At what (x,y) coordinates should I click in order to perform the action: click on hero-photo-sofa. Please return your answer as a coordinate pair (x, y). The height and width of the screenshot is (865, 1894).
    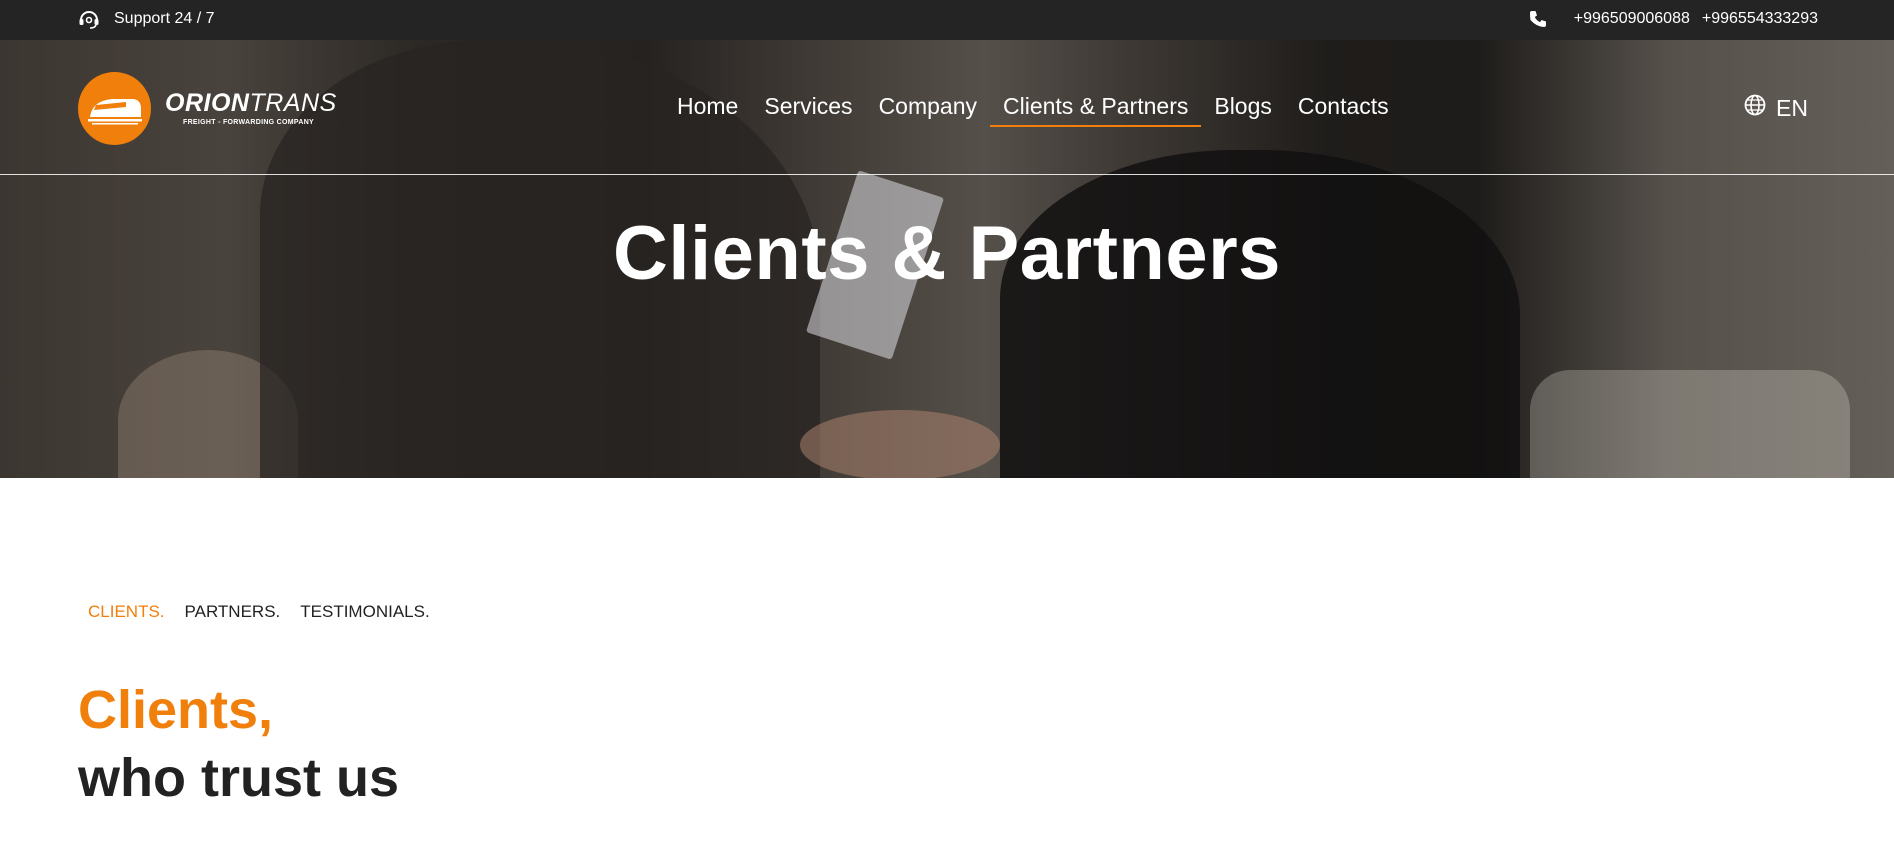
    Looking at the image, I should click on (1690, 424).